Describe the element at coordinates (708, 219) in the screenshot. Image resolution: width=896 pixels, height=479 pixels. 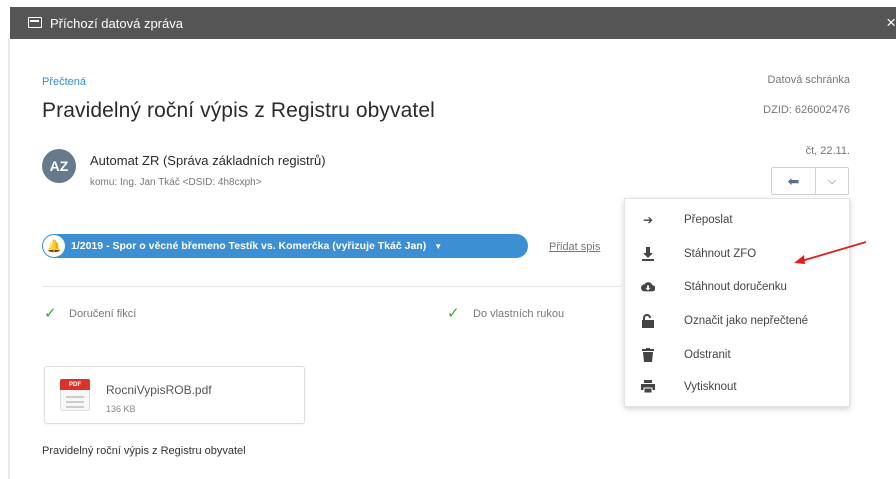
I see `menu-item-label: Přeposlat` at that location.